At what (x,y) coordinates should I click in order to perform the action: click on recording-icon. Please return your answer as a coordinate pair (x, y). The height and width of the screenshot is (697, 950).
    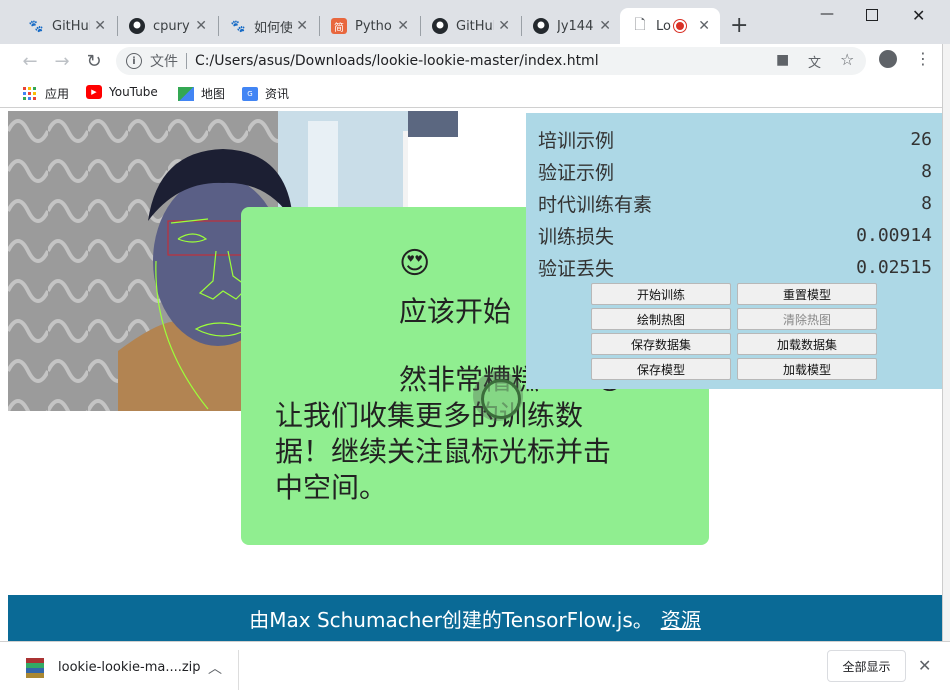
    Looking at the image, I should click on (680, 26).